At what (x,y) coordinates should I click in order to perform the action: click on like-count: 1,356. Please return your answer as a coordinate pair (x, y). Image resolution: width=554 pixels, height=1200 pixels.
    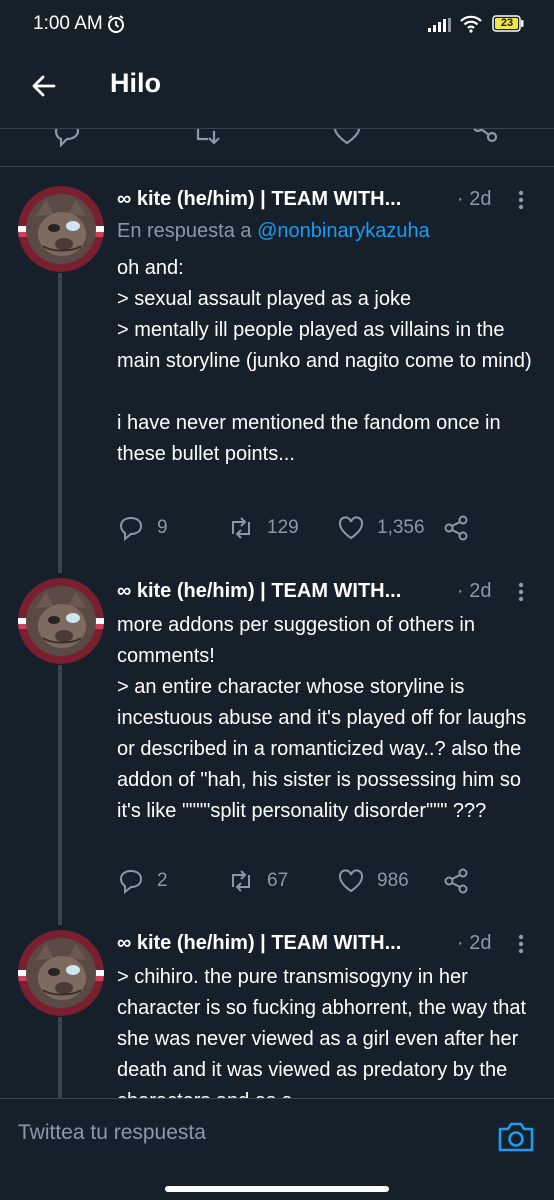
    Looking at the image, I should click on (401, 527).